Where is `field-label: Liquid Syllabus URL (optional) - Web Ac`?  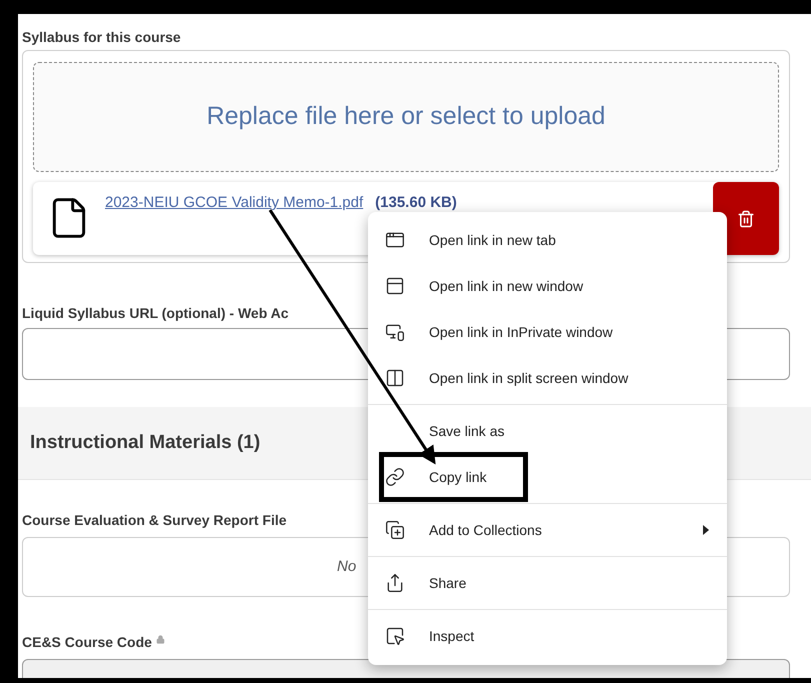 field-label: Liquid Syllabus URL (optional) - Web Ac is located at coordinates (155, 313).